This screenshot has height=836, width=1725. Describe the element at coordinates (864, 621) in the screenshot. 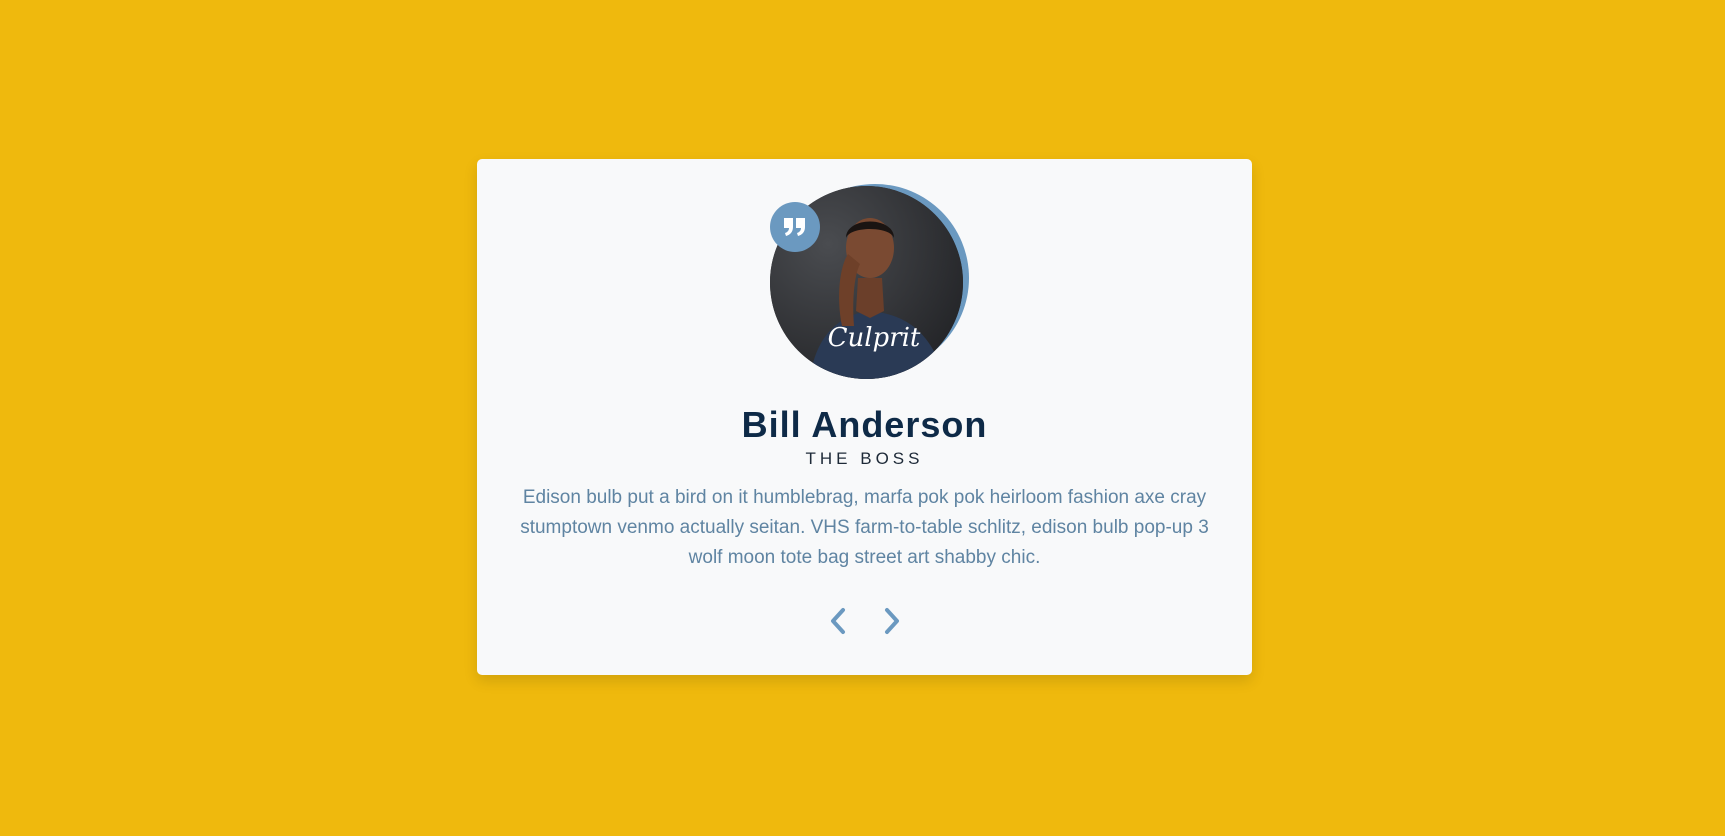

I see `carousel-nav` at that location.